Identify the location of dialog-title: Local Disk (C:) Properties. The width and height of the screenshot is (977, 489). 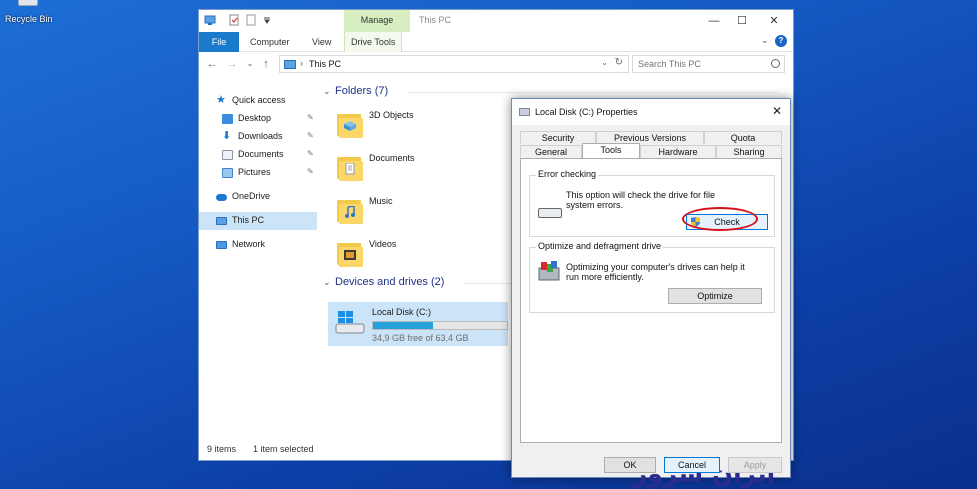
(586, 112).